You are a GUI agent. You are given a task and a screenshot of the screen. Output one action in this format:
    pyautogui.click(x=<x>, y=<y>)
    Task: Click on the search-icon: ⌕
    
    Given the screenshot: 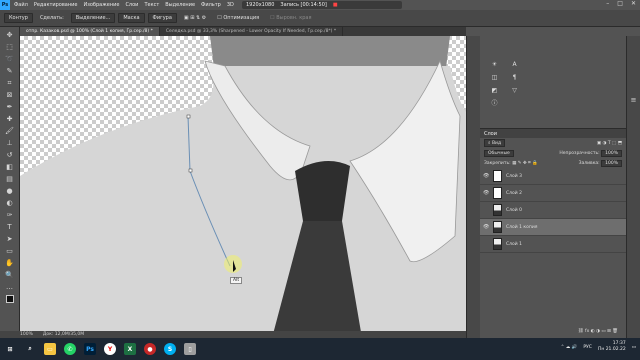 What is the action you would take?
    pyautogui.click(x=30, y=349)
    